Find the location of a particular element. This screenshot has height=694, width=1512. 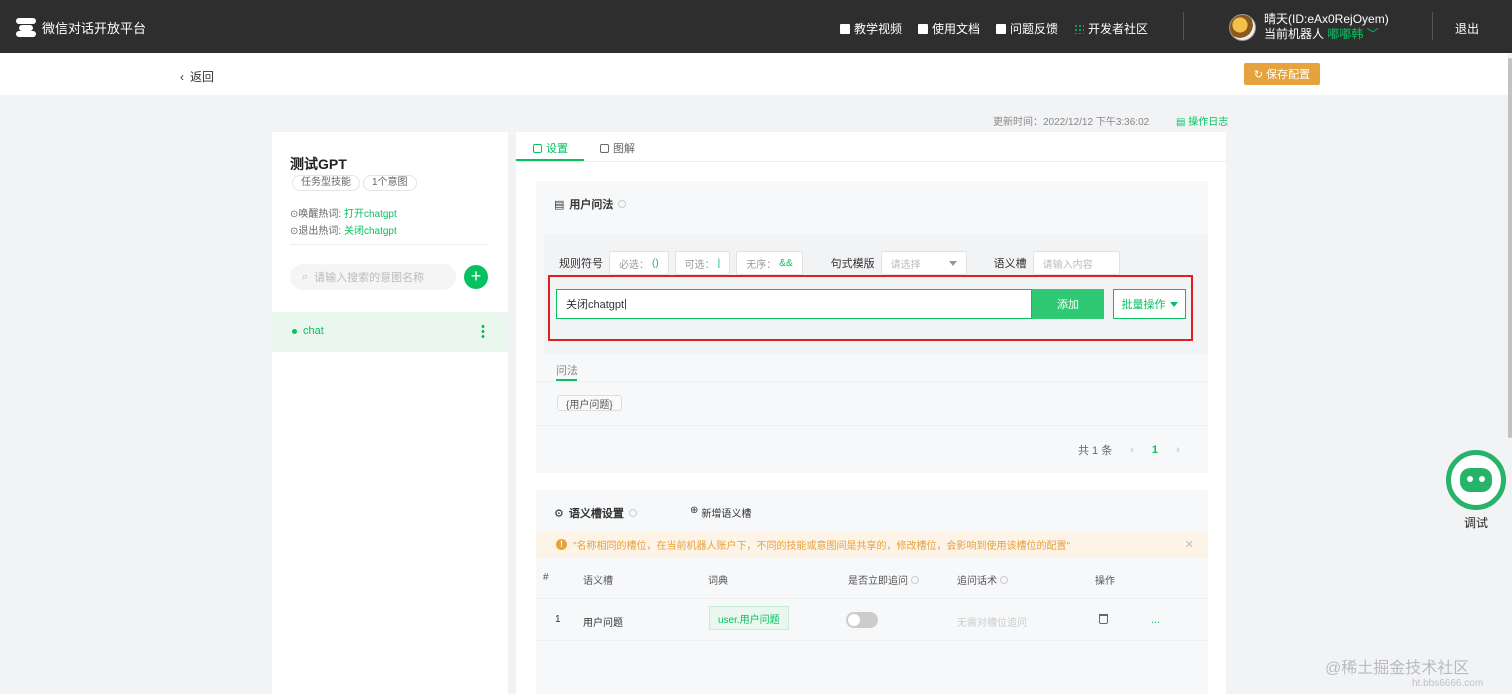

wechat-dialog-logo-icon is located at coordinates (26, 27).